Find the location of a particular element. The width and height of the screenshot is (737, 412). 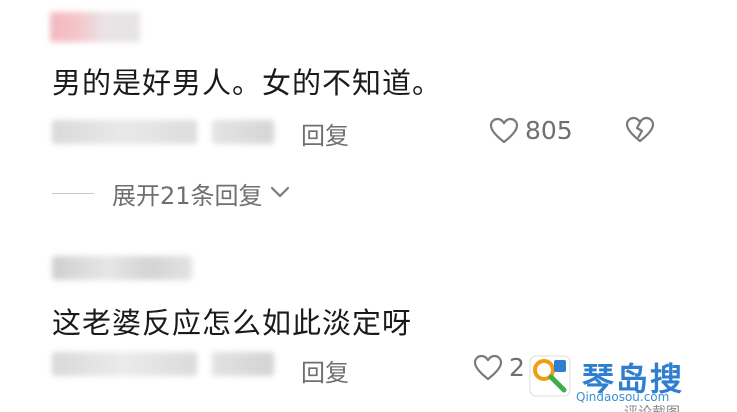

watermark-caption: 评论截图 is located at coordinates (652, 407).